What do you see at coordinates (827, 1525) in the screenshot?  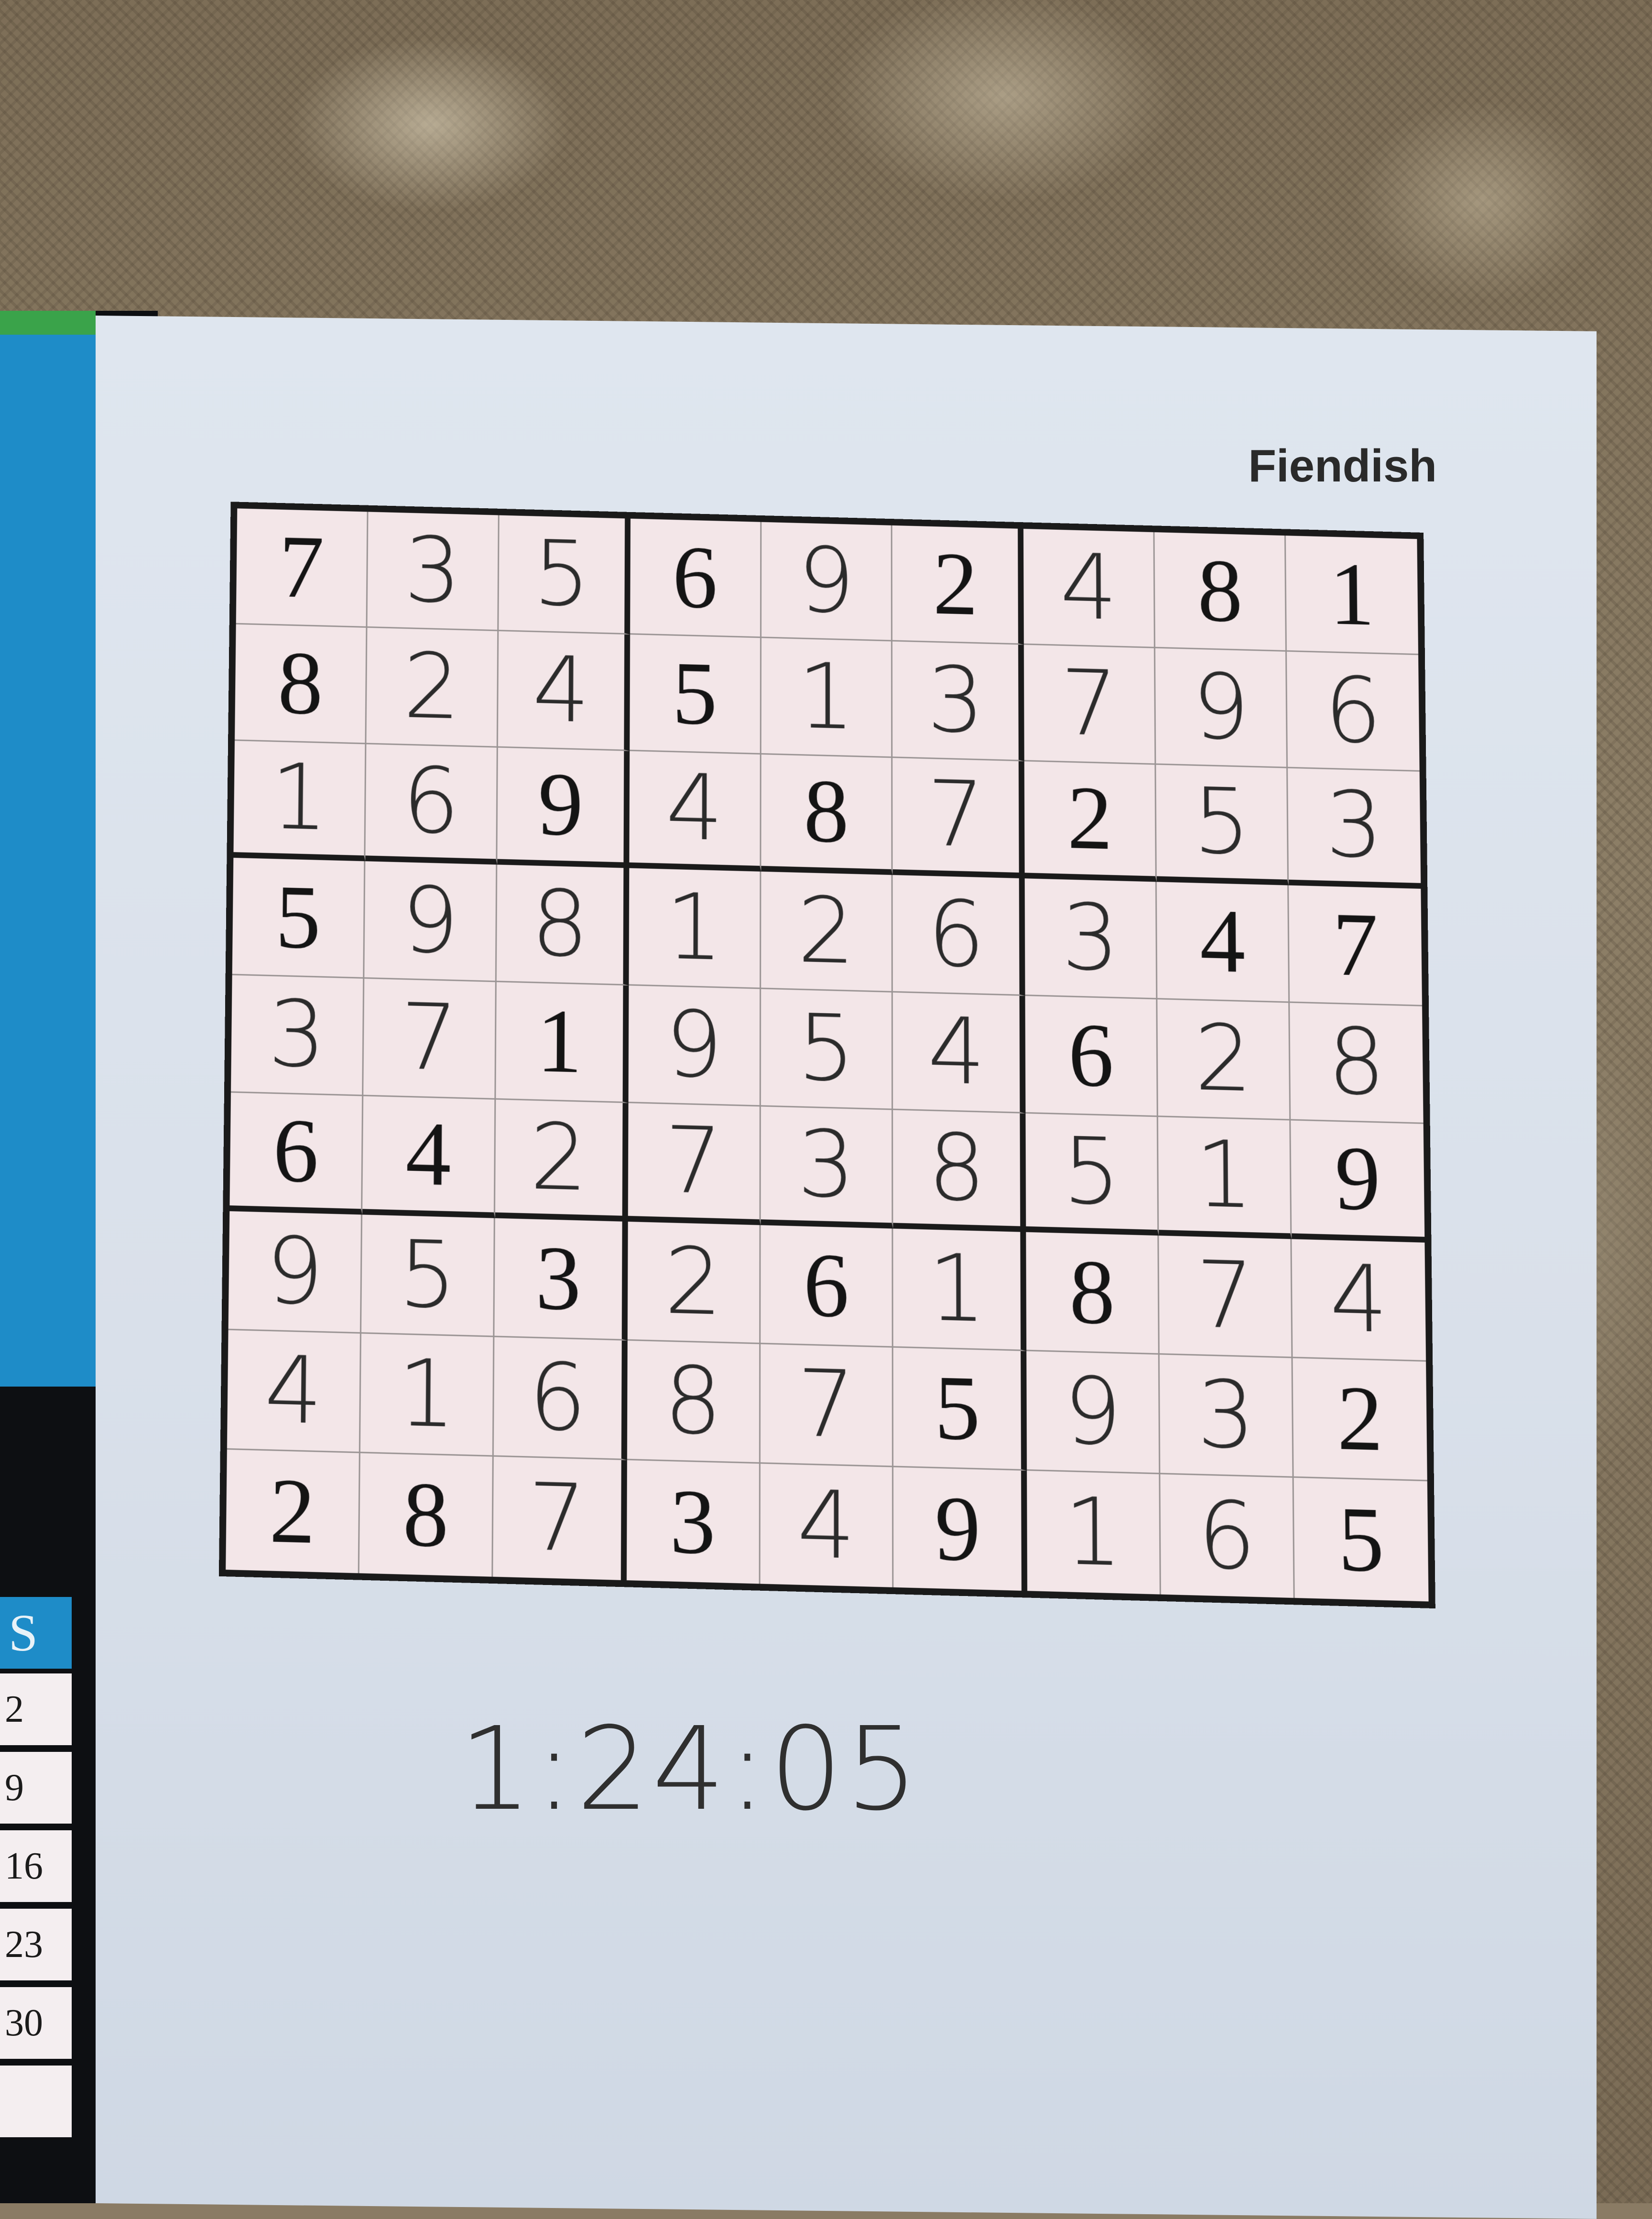 I see `sudoku-cell-r9c5: 4` at bounding box center [827, 1525].